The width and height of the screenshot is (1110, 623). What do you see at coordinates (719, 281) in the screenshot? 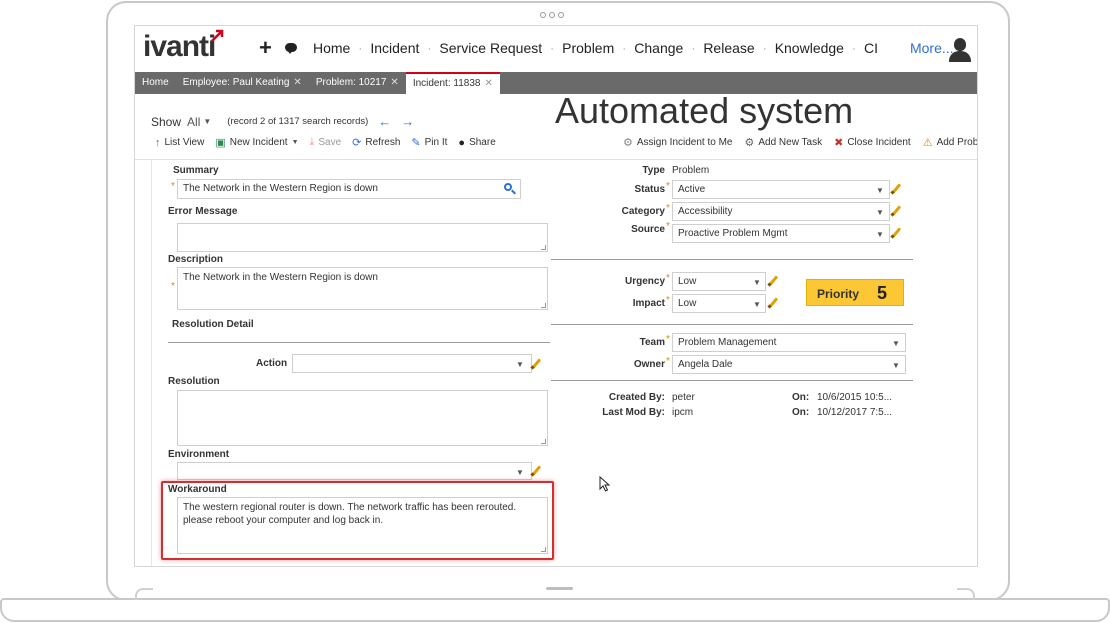
I see `urgency-dropdown: Low` at bounding box center [719, 281].